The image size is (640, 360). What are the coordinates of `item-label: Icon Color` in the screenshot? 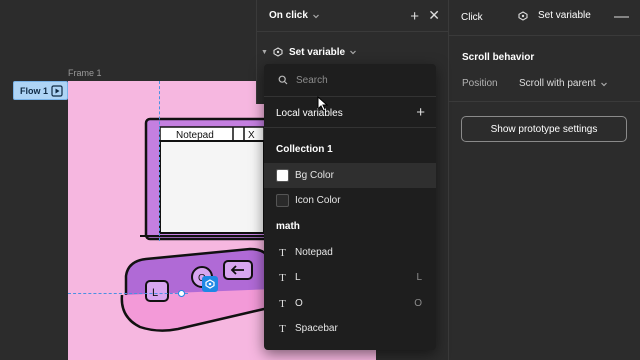 It's located at (318, 200).